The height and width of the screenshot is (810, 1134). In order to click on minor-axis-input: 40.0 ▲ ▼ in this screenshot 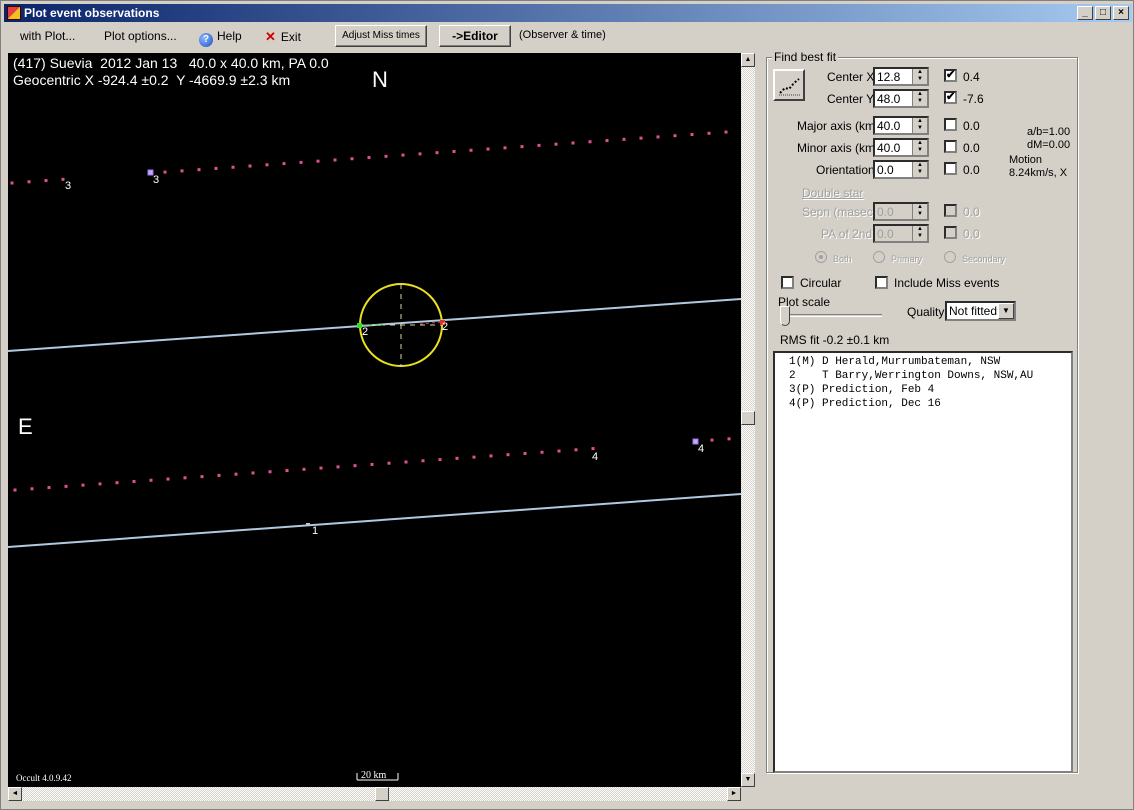, I will do `click(901, 147)`.